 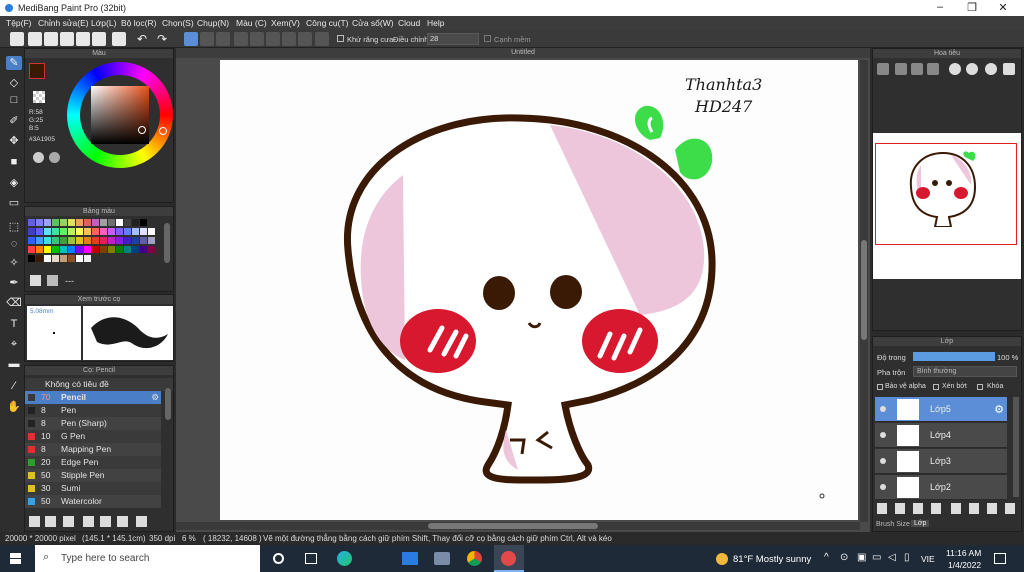 I want to click on brush-item: 20 Edge Pen, so click(x=93, y=462).